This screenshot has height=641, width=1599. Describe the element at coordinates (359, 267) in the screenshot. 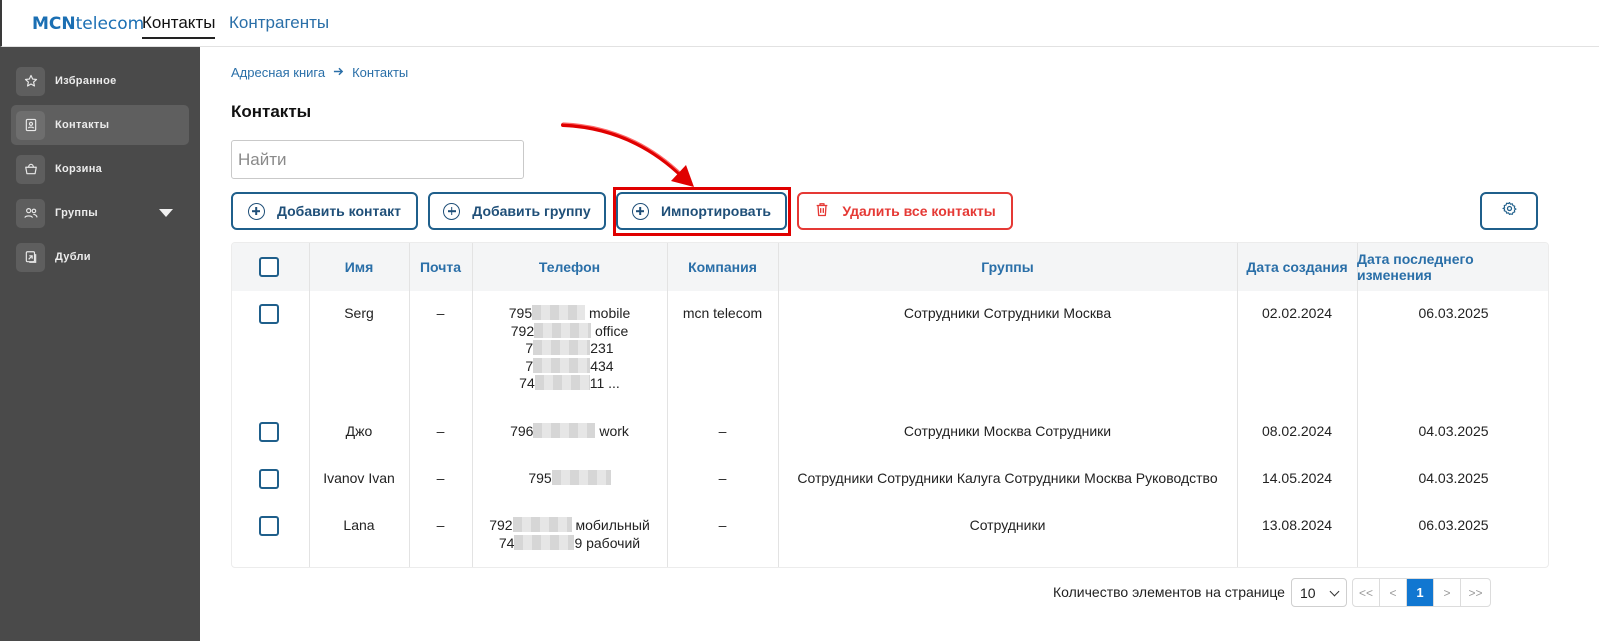

I see `column-header-name: Имя` at that location.